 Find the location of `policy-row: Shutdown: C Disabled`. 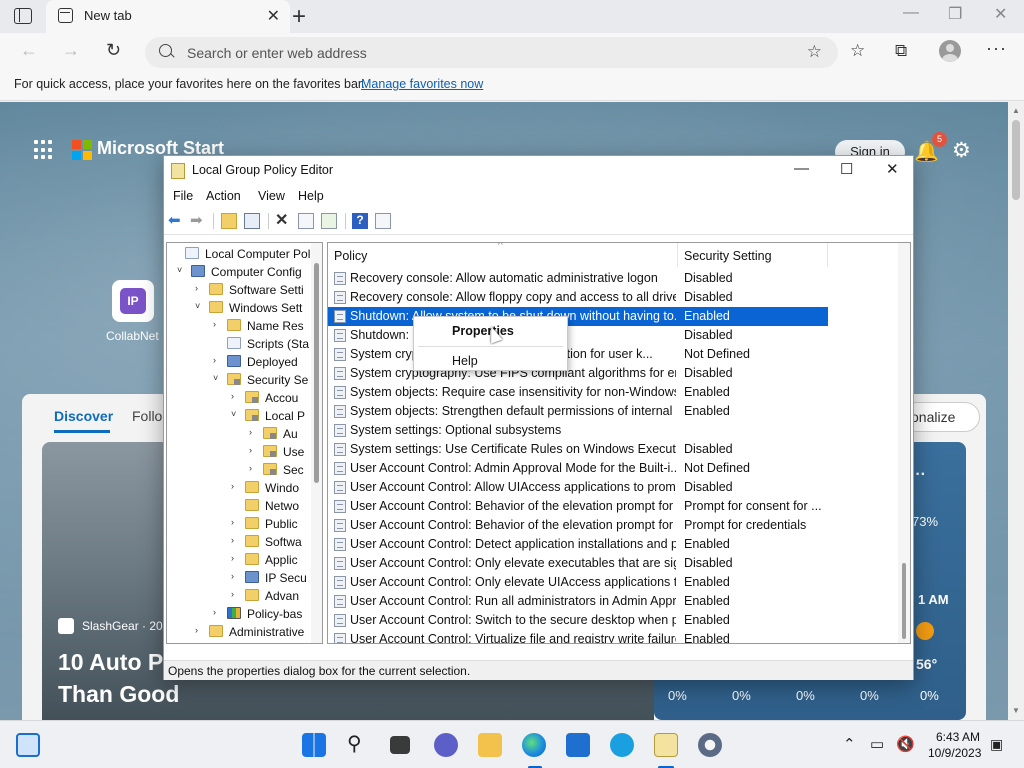

policy-row: Shutdown: C Disabled is located at coordinates (578, 335).